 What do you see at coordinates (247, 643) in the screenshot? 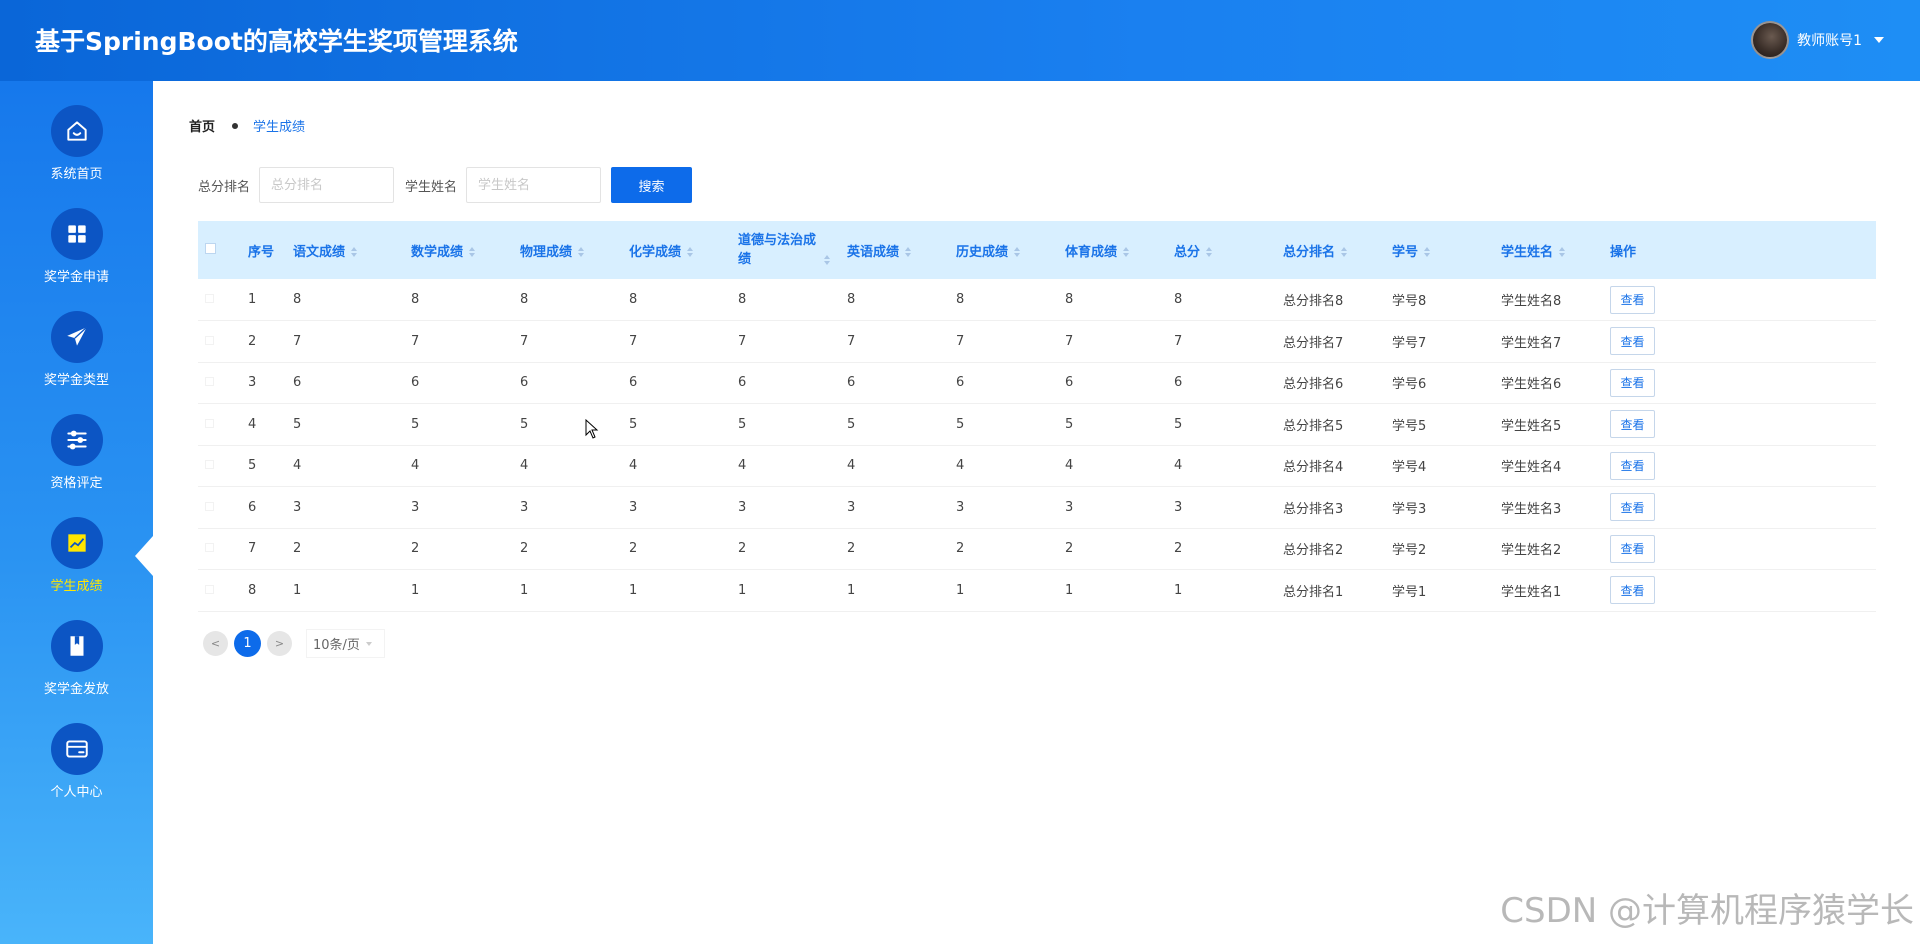
I see `page-1-button: 1` at bounding box center [247, 643].